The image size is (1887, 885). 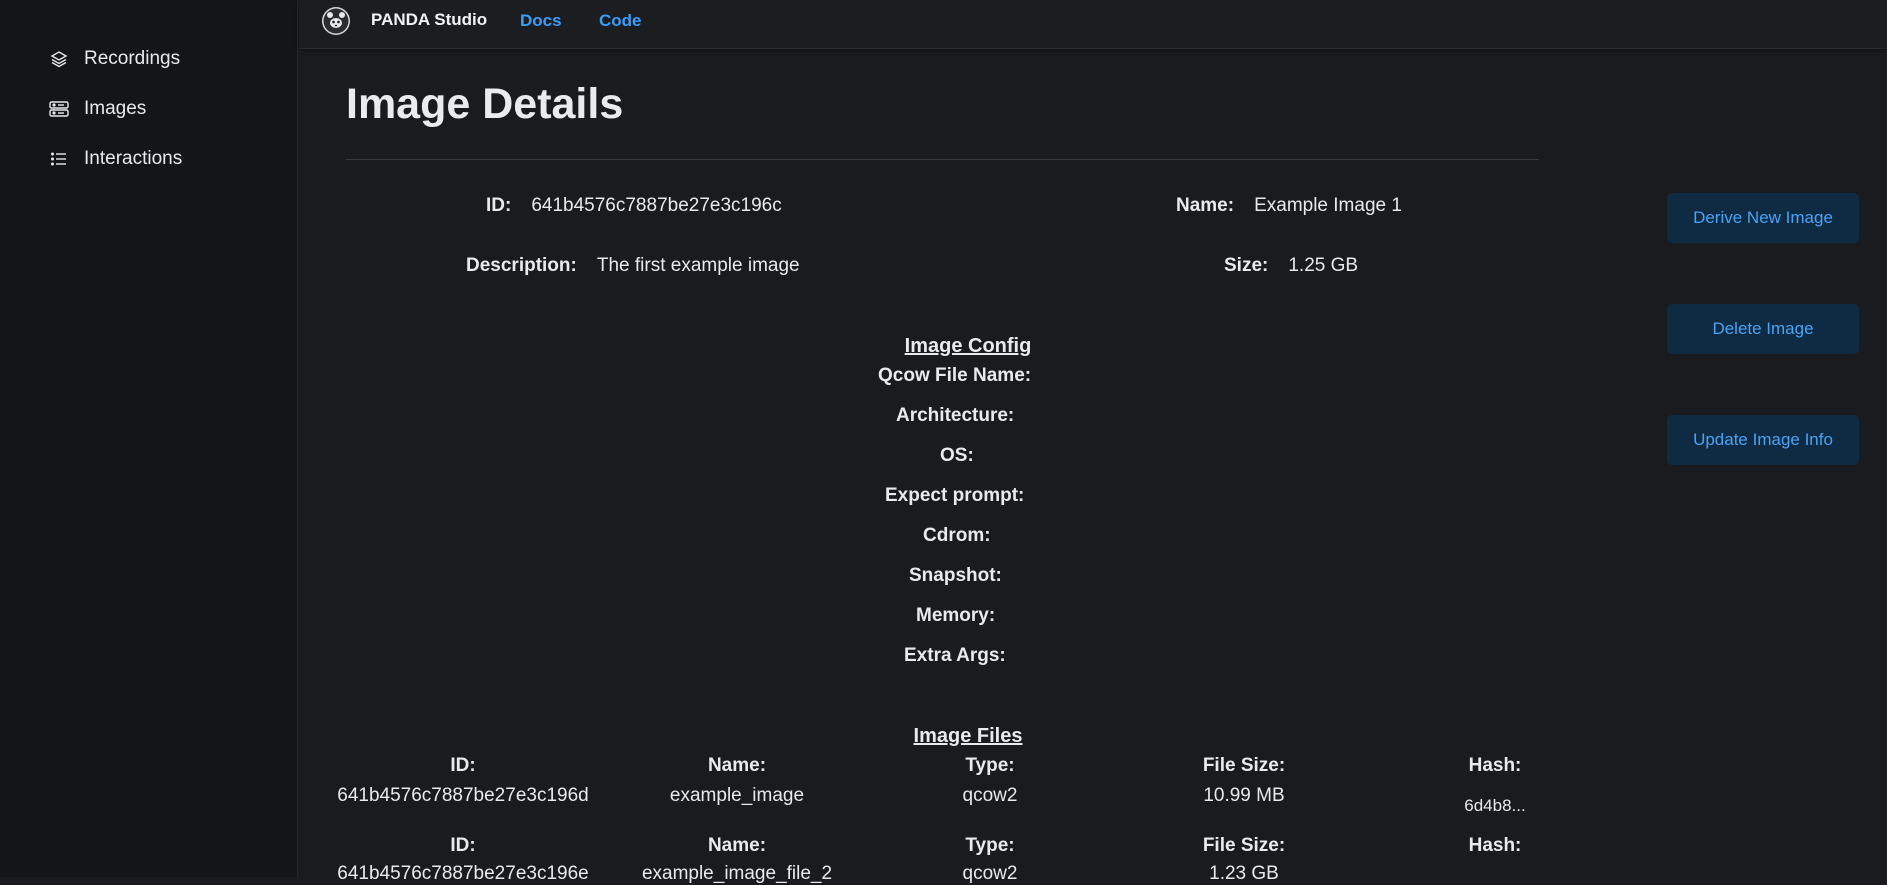 What do you see at coordinates (1763, 218) in the screenshot?
I see `derive-new-image-button: Derive New Image` at bounding box center [1763, 218].